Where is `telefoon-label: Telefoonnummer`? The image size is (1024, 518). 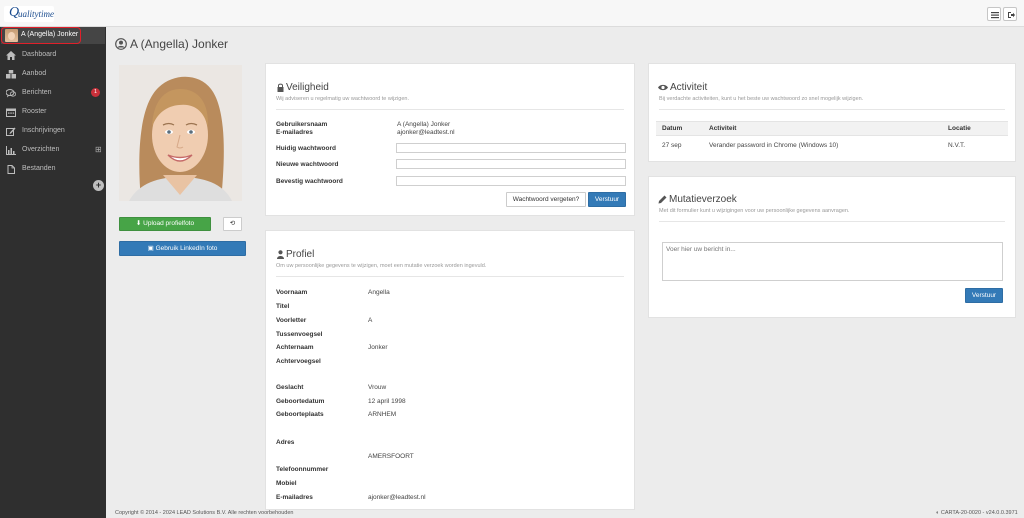 telefoon-label: Telefoonnummer is located at coordinates (302, 469).